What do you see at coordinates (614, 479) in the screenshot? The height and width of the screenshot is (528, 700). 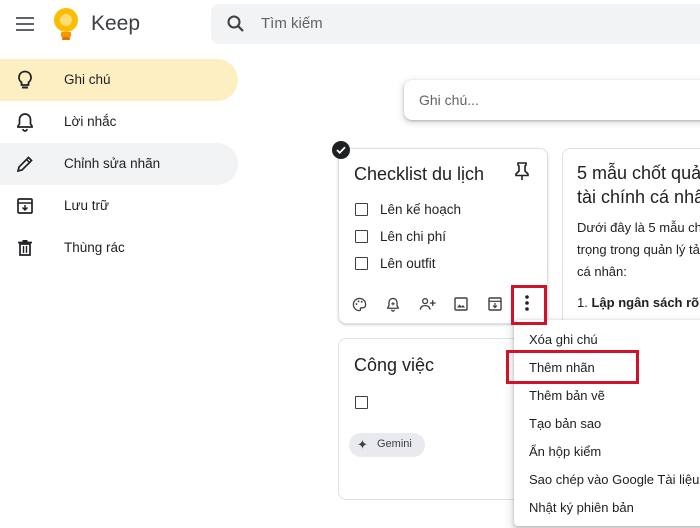 I see `menu-item-copy-to-docs: Sao chép vào Google Tài liệu` at bounding box center [614, 479].